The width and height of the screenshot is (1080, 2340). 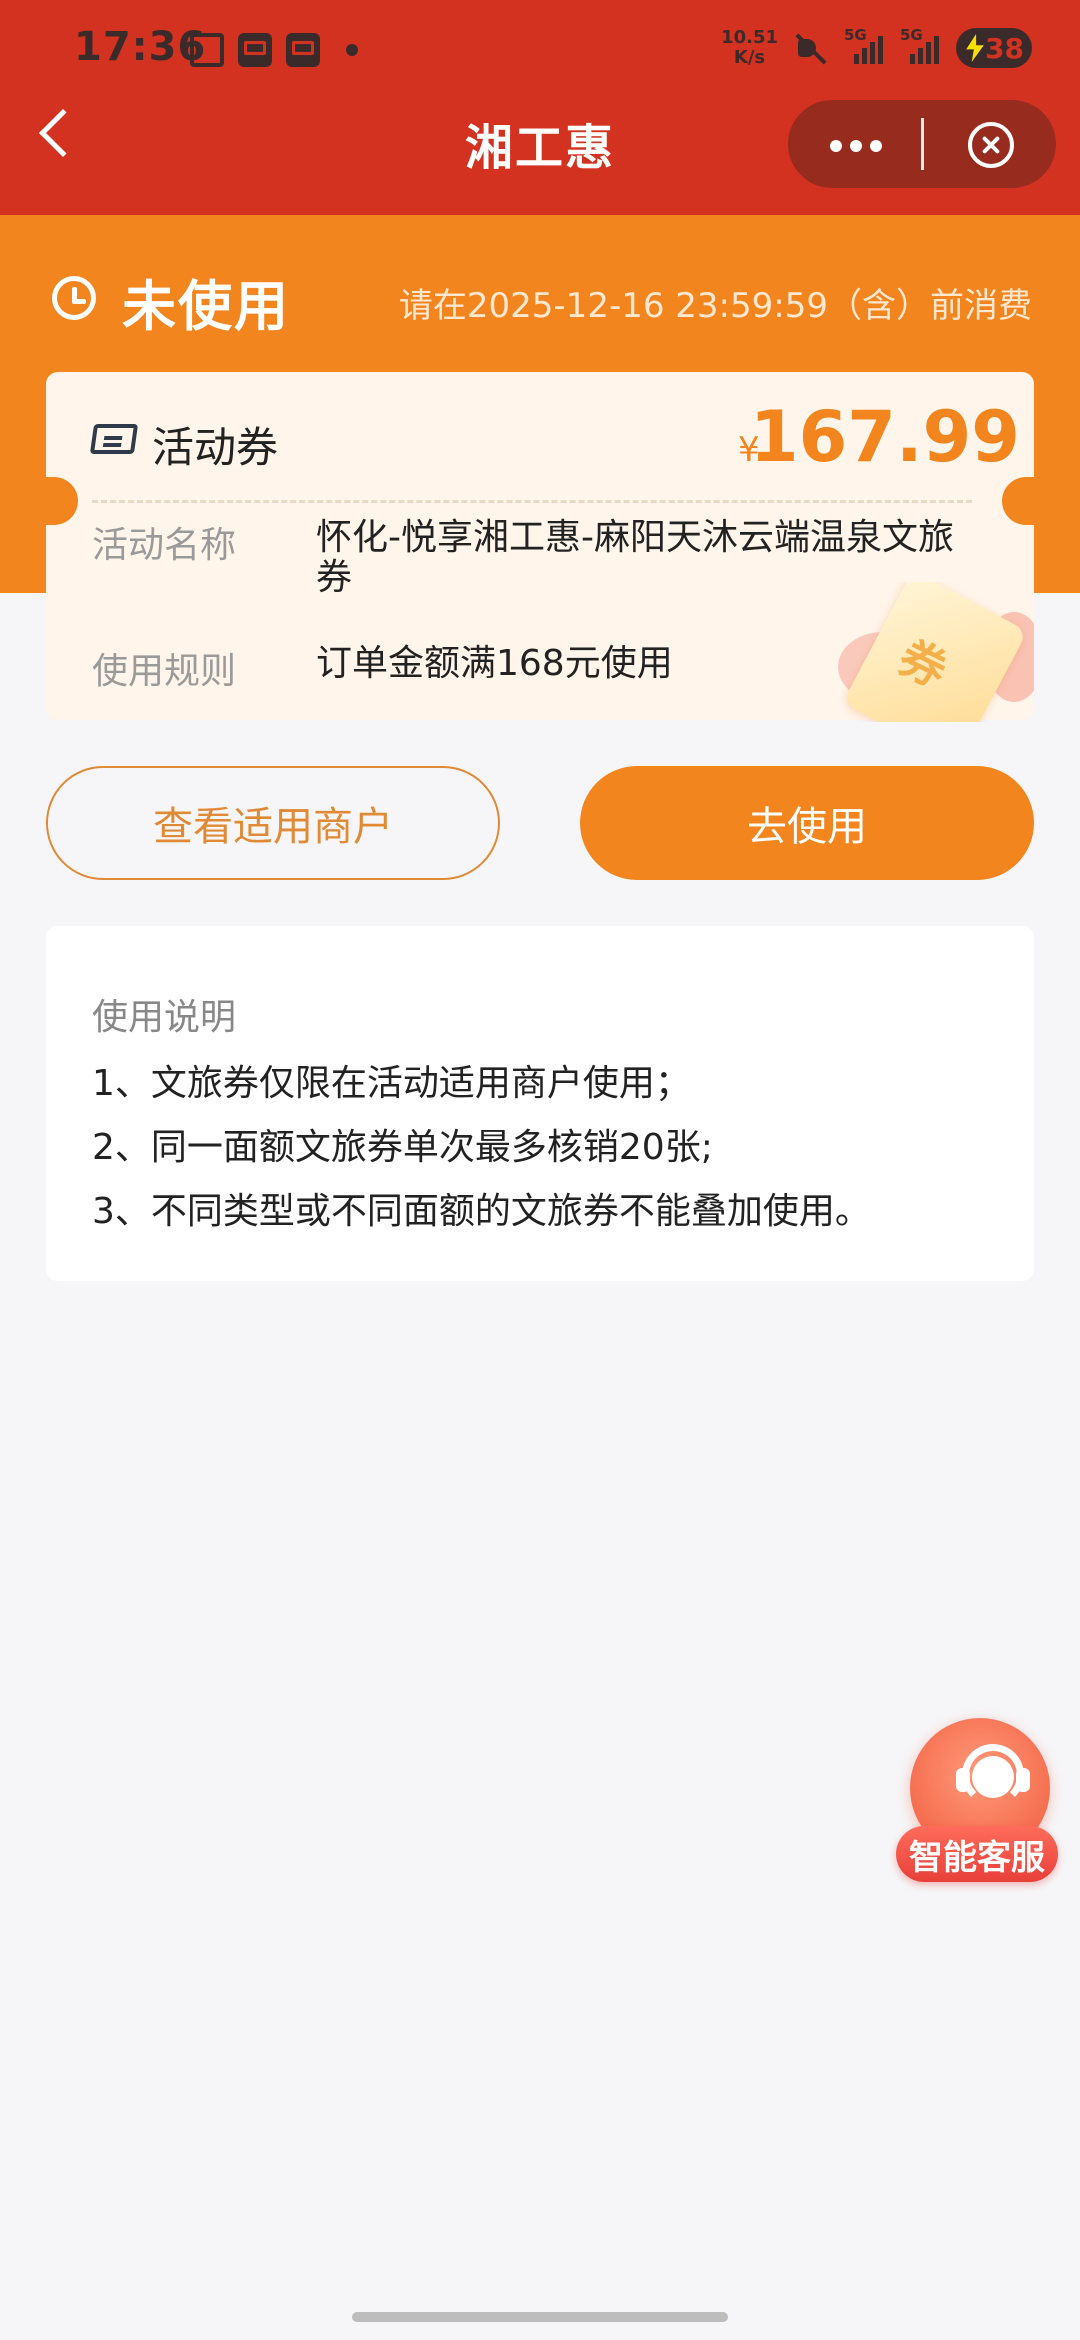 I want to click on network-speed-unit: K/s, so click(x=749, y=57).